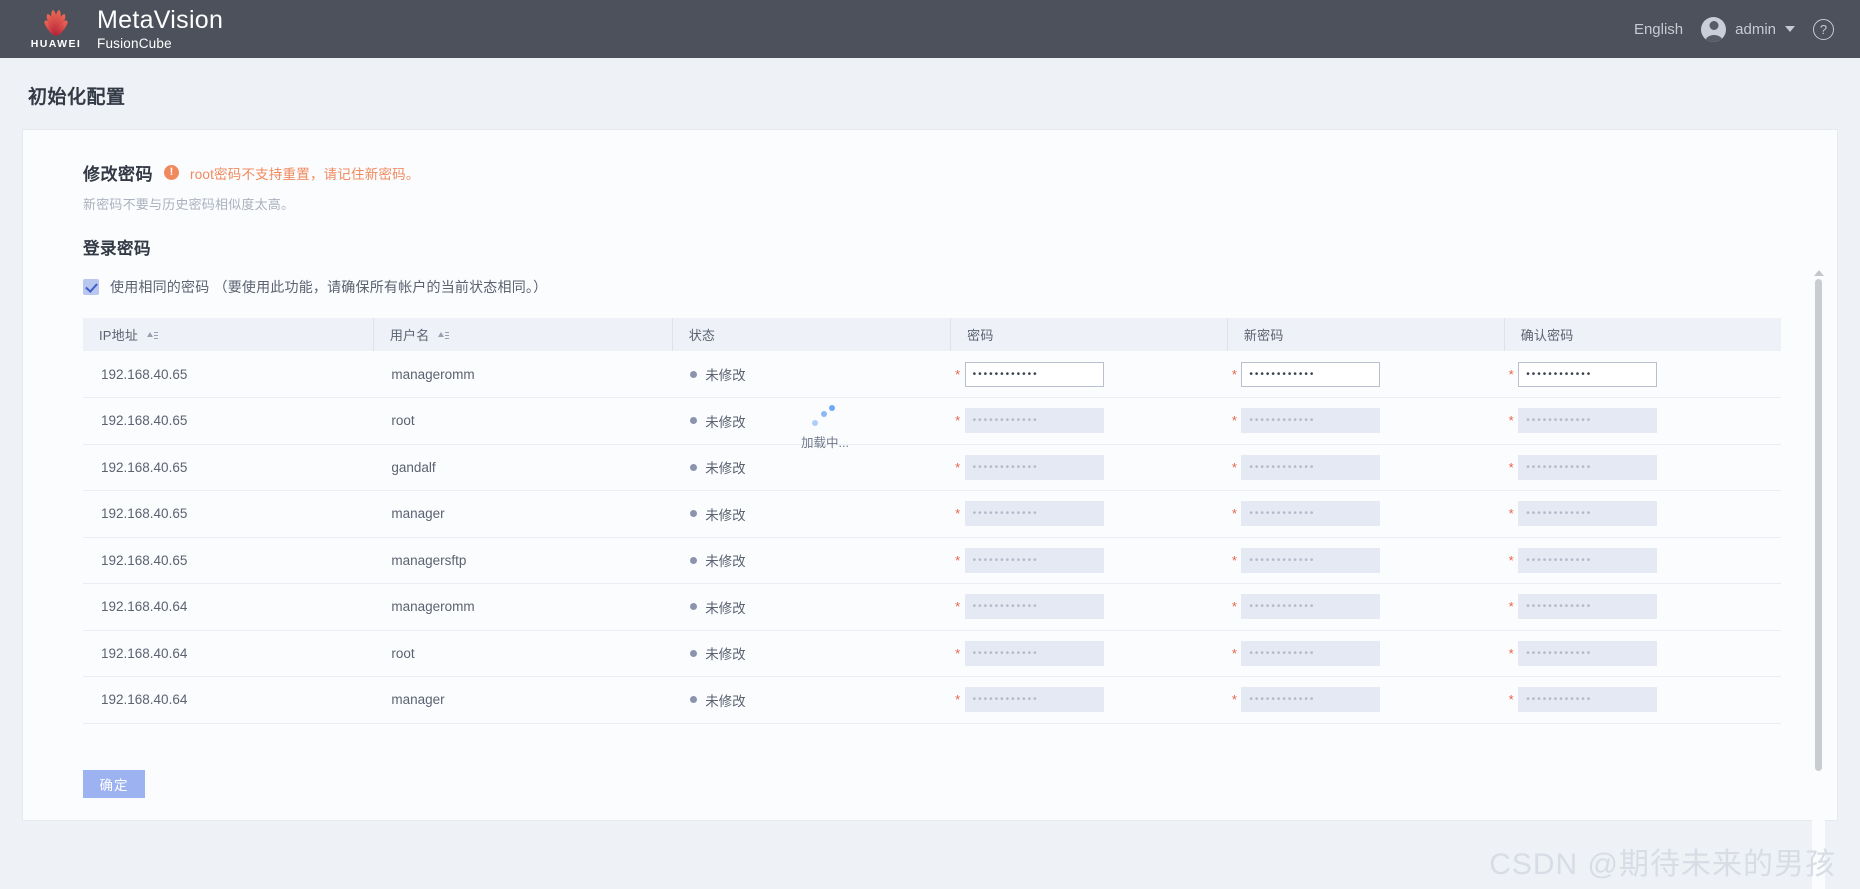 This screenshot has height=889, width=1860. I want to click on column-label: 新密码, so click(1263, 335).